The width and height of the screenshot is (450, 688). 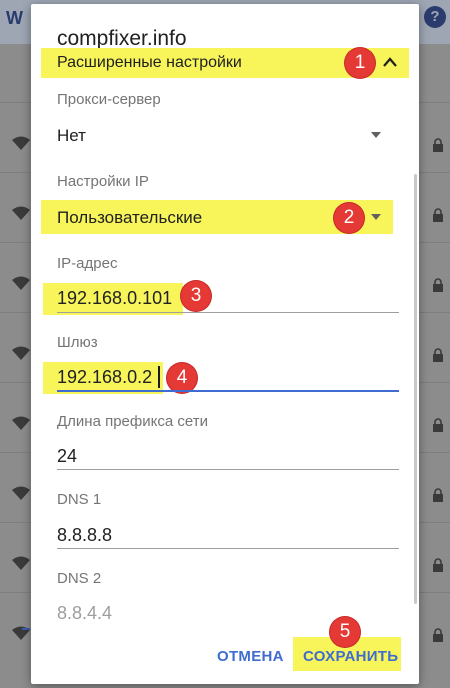 What do you see at coordinates (350, 656) in the screenshot?
I see `save-button: СОХРАНИТЬ` at bounding box center [350, 656].